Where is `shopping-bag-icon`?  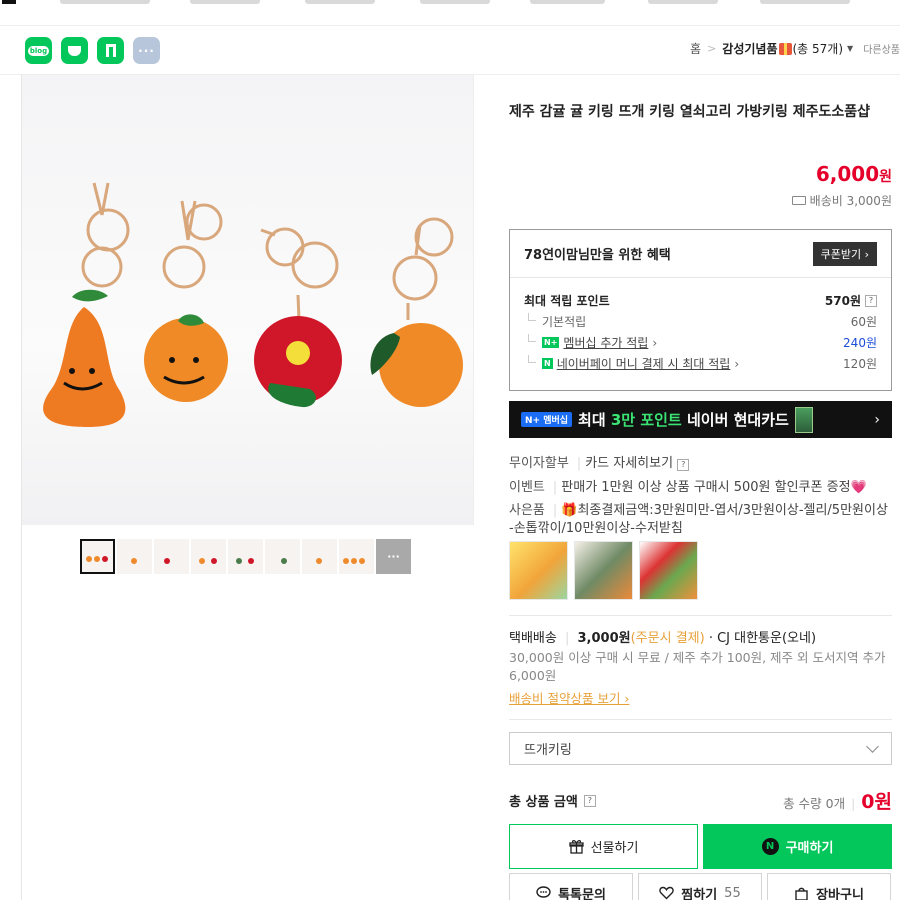 shopping-bag-icon is located at coordinates (801, 893).